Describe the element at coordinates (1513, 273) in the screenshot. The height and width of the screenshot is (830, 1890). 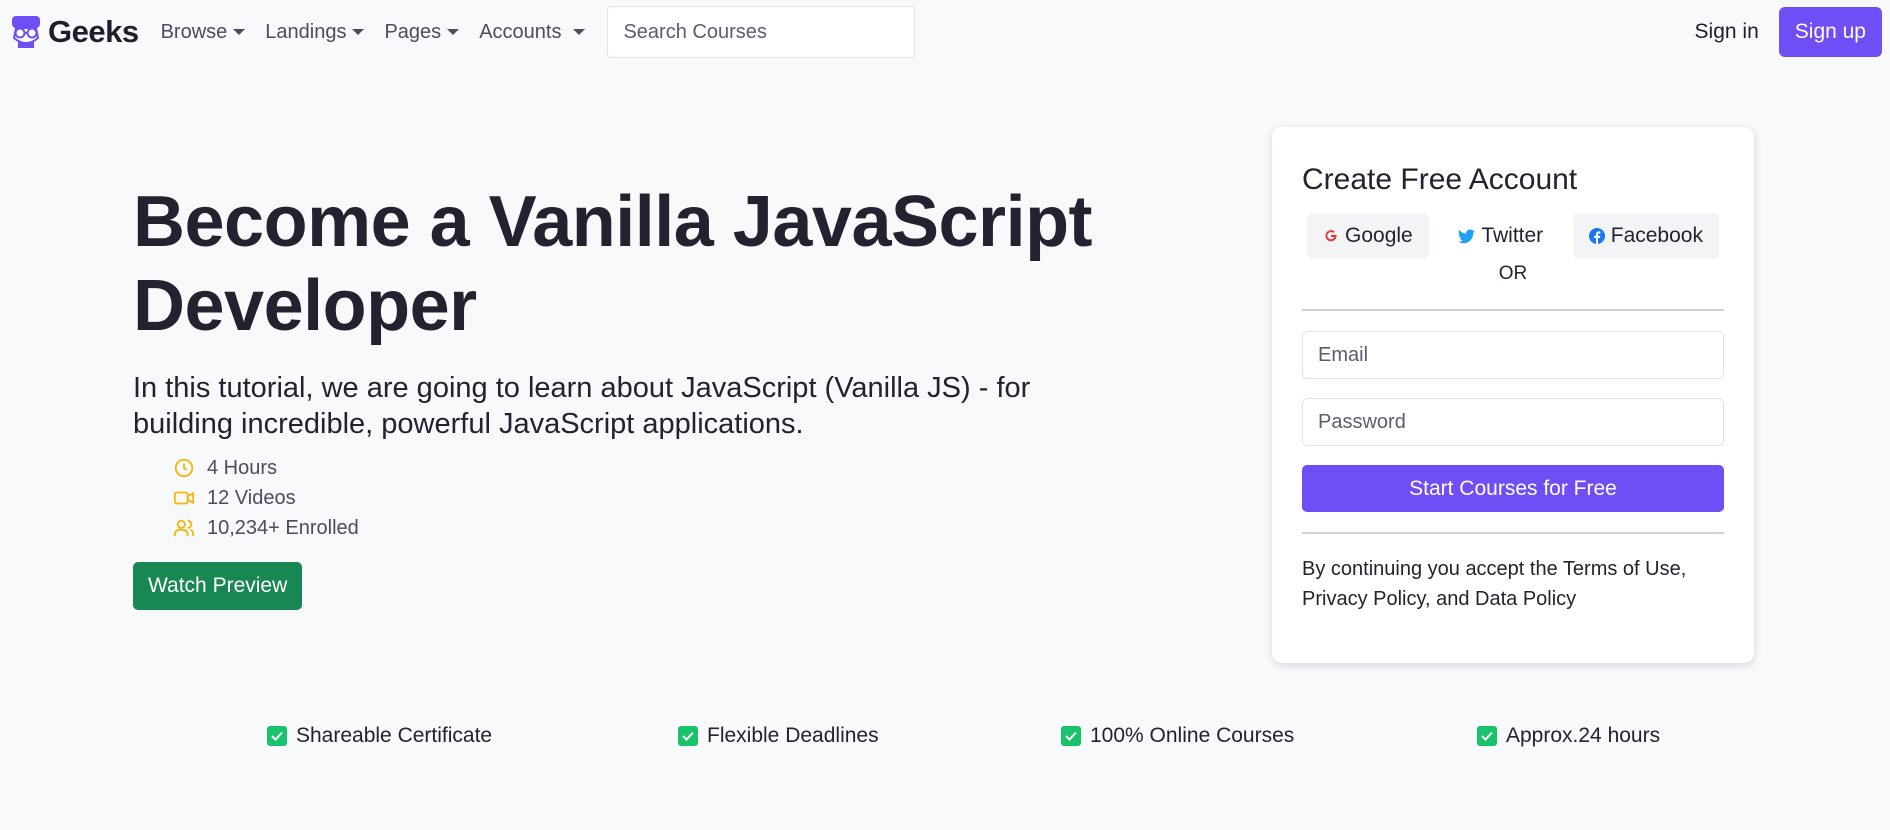
I see `or-separator-text: OR` at that location.